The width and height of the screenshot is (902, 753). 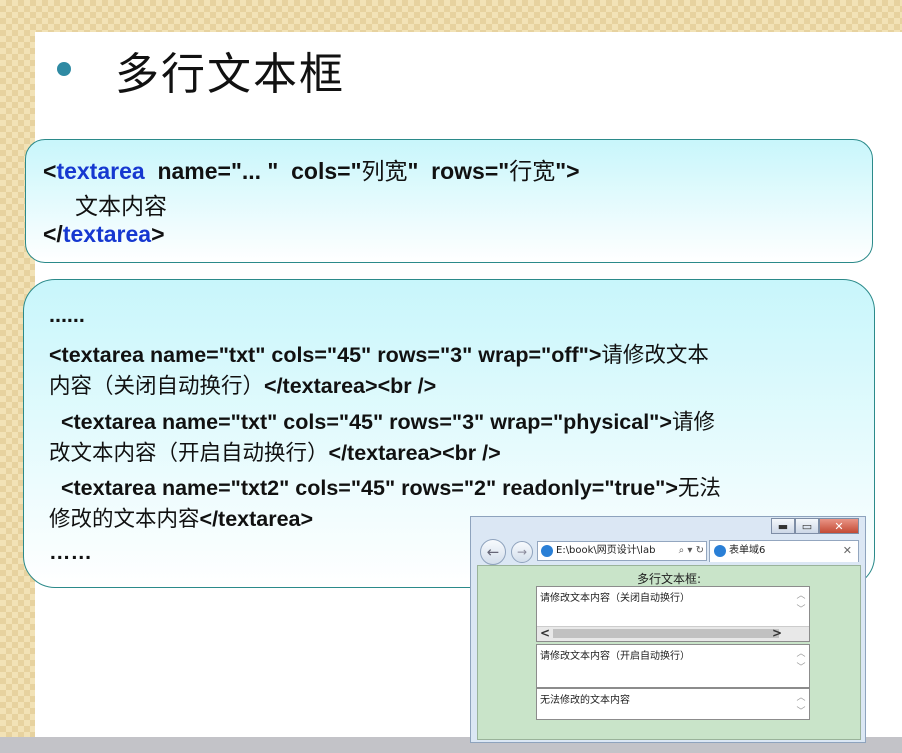 What do you see at coordinates (107, 234) in the screenshot?
I see `textarea-close-keyword: textarea` at bounding box center [107, 234].